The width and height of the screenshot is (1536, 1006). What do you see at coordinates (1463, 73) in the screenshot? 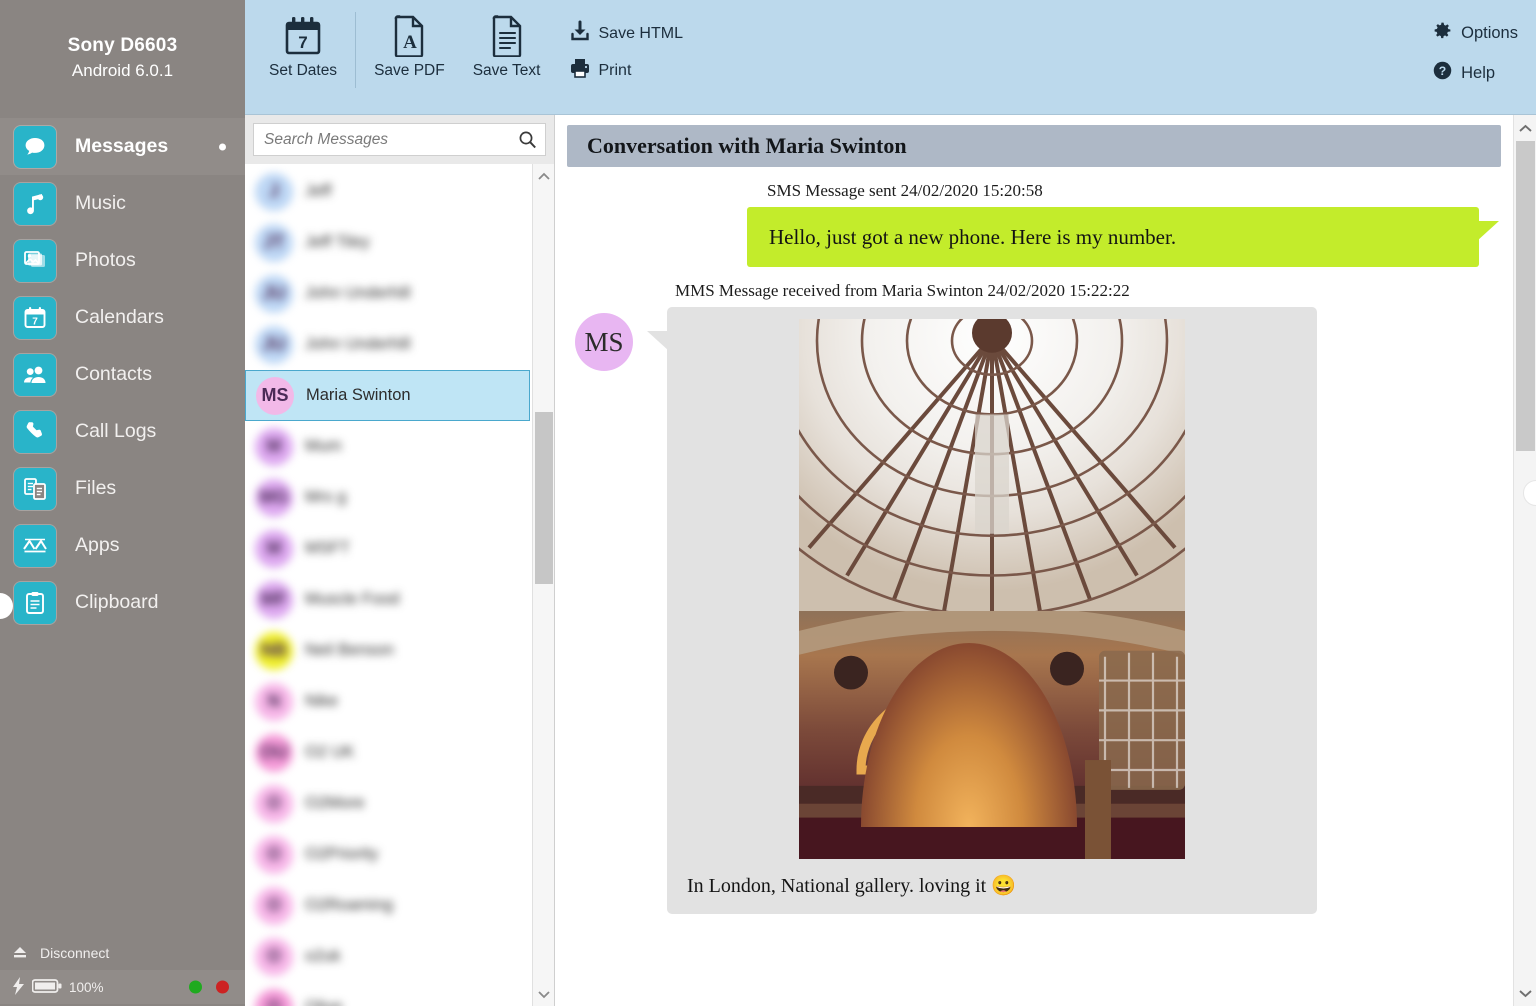
I see `help-button: ? Help` at bounding box center [1463, 73].